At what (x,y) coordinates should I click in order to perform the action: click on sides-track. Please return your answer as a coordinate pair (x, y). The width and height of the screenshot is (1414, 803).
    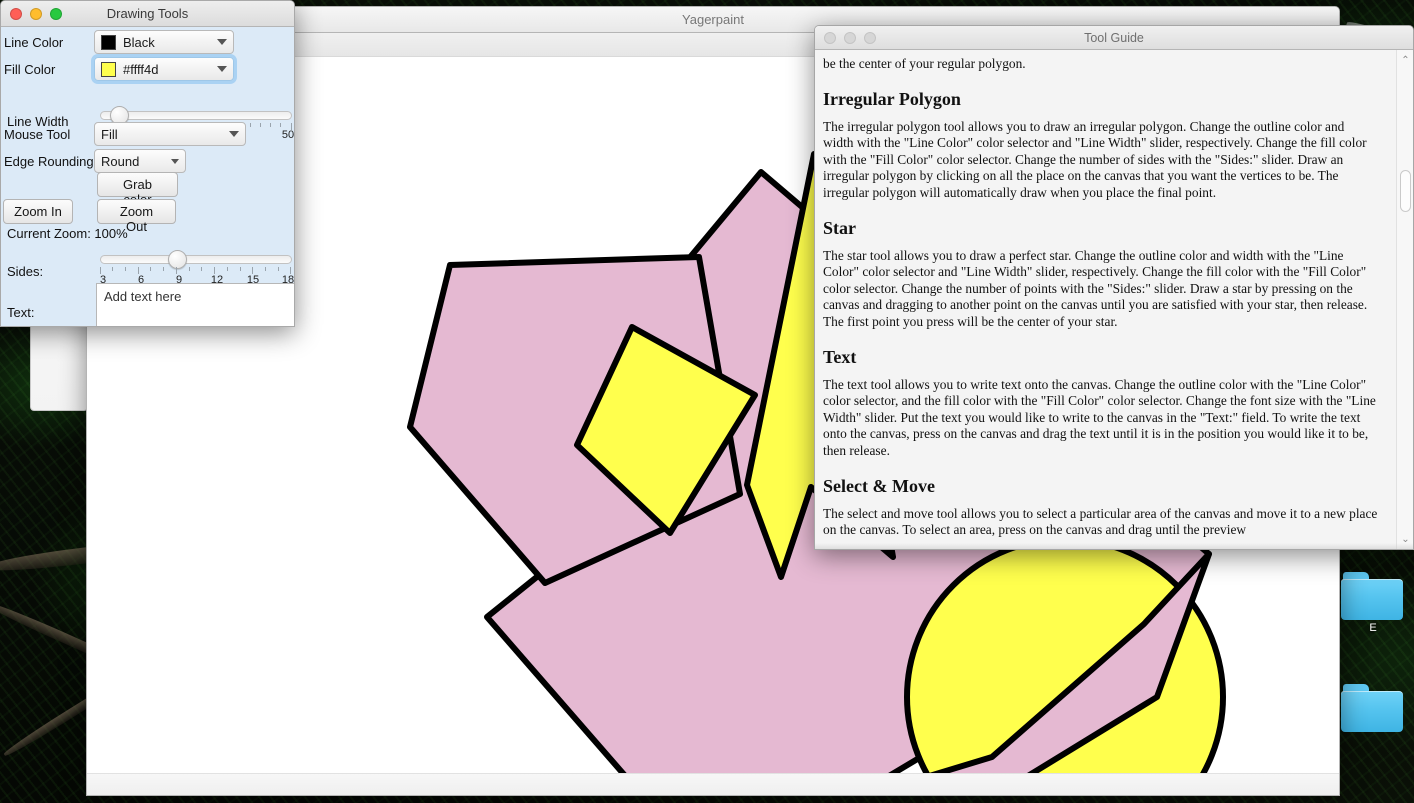
    Looking at the image, I should click on (196, 259).